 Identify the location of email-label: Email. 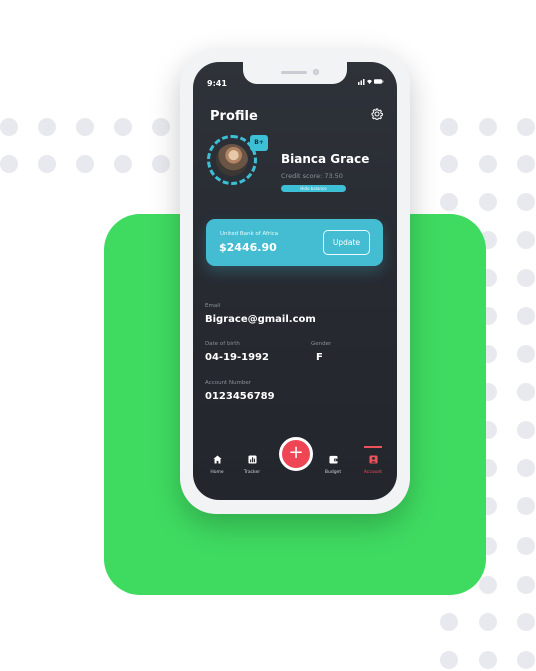
(213, 306).